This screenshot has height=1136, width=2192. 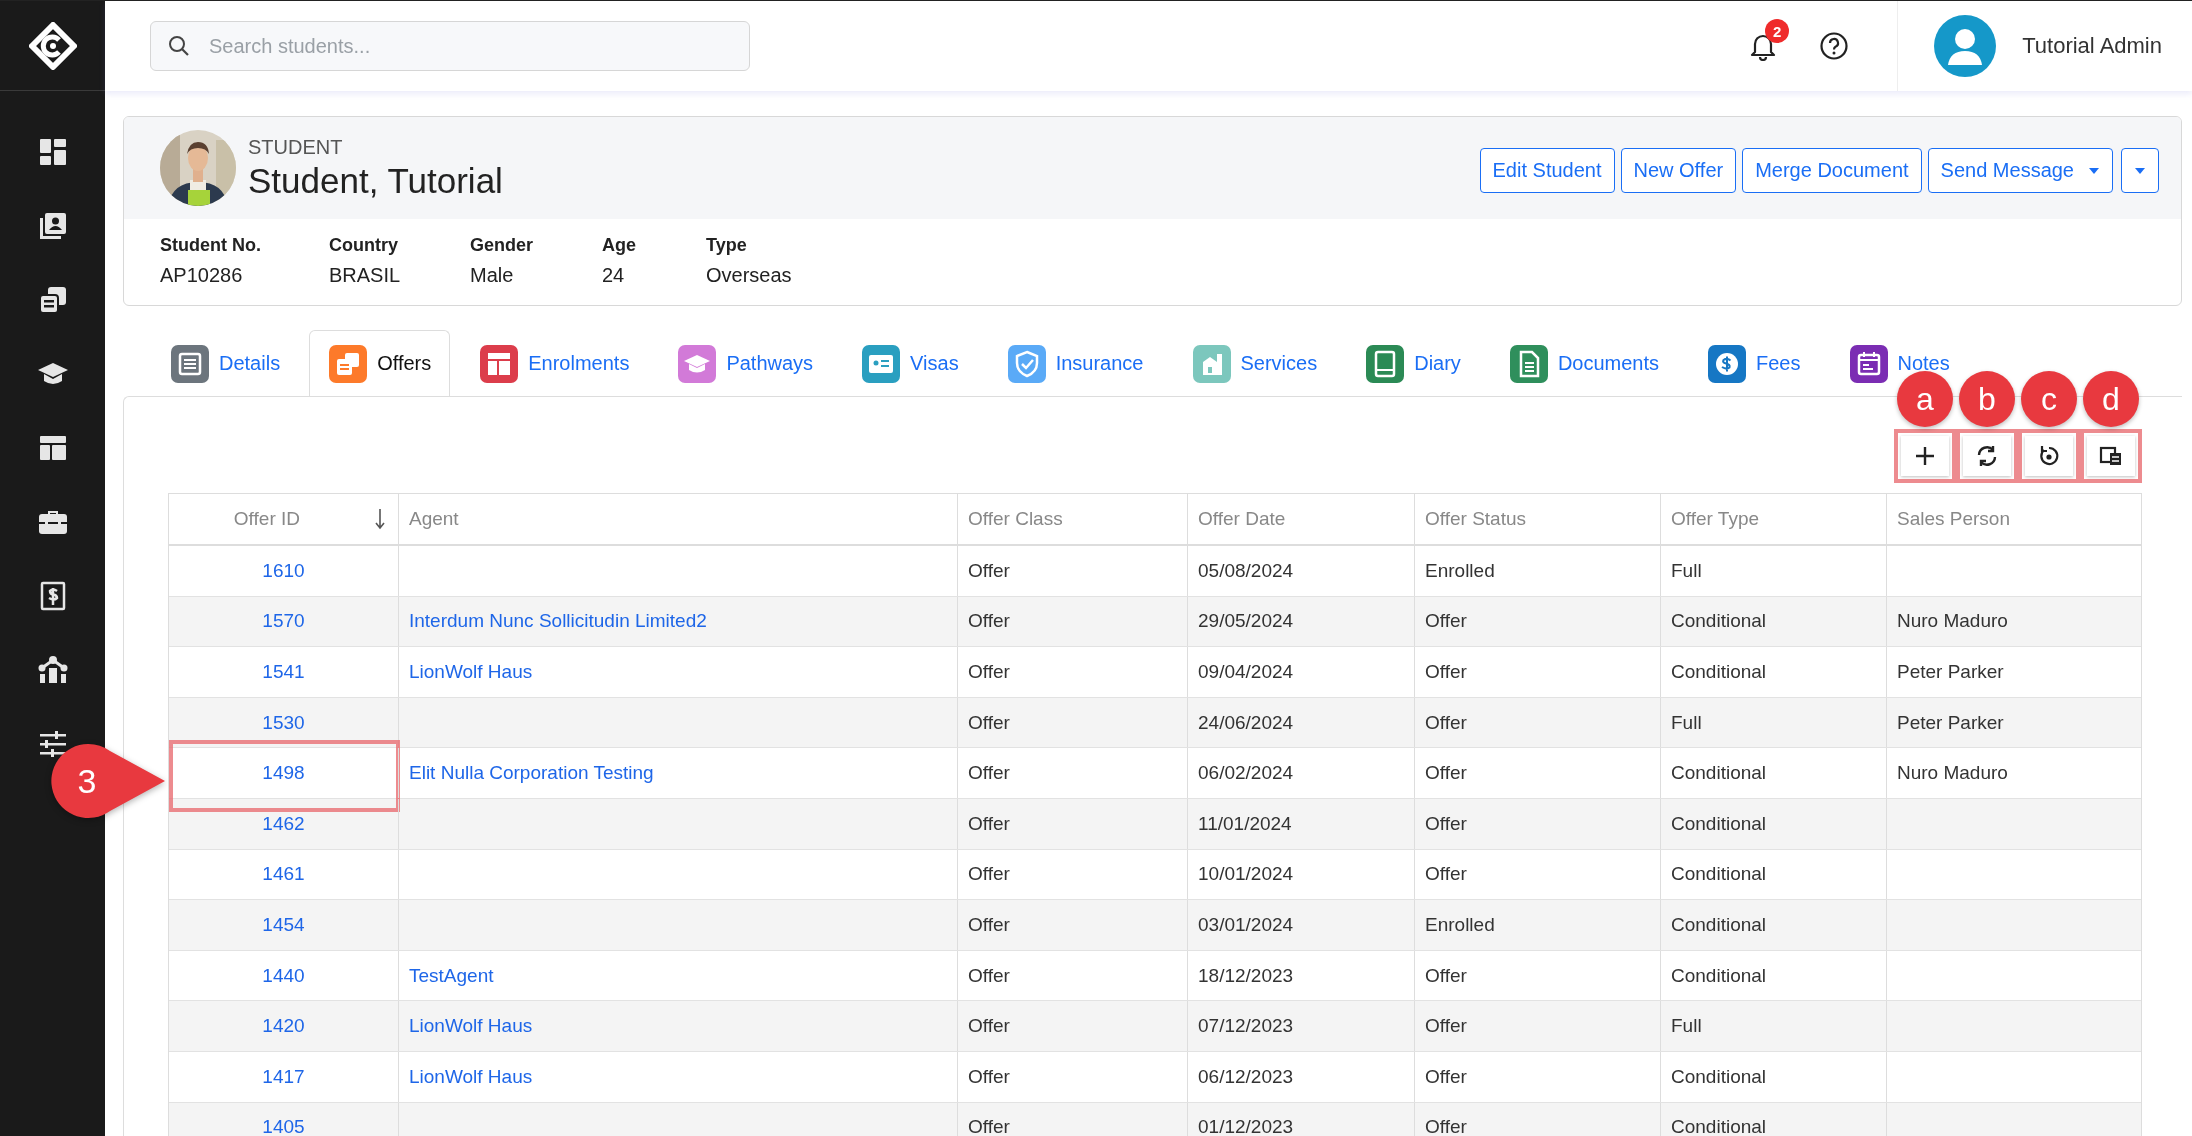 I want to click on offer-id-link: 1541, so click(x=283, y=672).